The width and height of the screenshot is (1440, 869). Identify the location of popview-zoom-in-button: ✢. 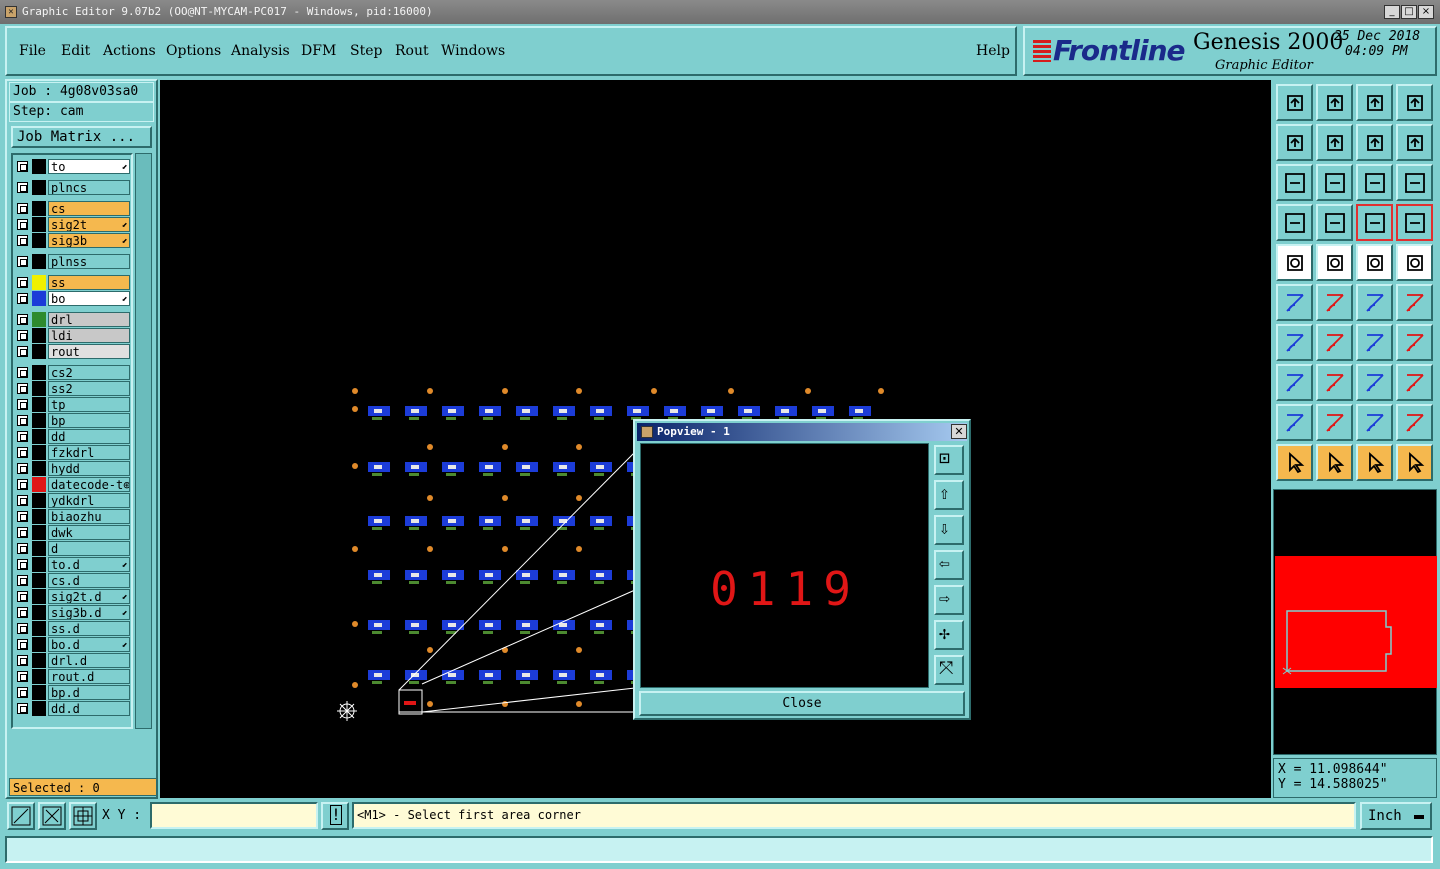
(949, 635).